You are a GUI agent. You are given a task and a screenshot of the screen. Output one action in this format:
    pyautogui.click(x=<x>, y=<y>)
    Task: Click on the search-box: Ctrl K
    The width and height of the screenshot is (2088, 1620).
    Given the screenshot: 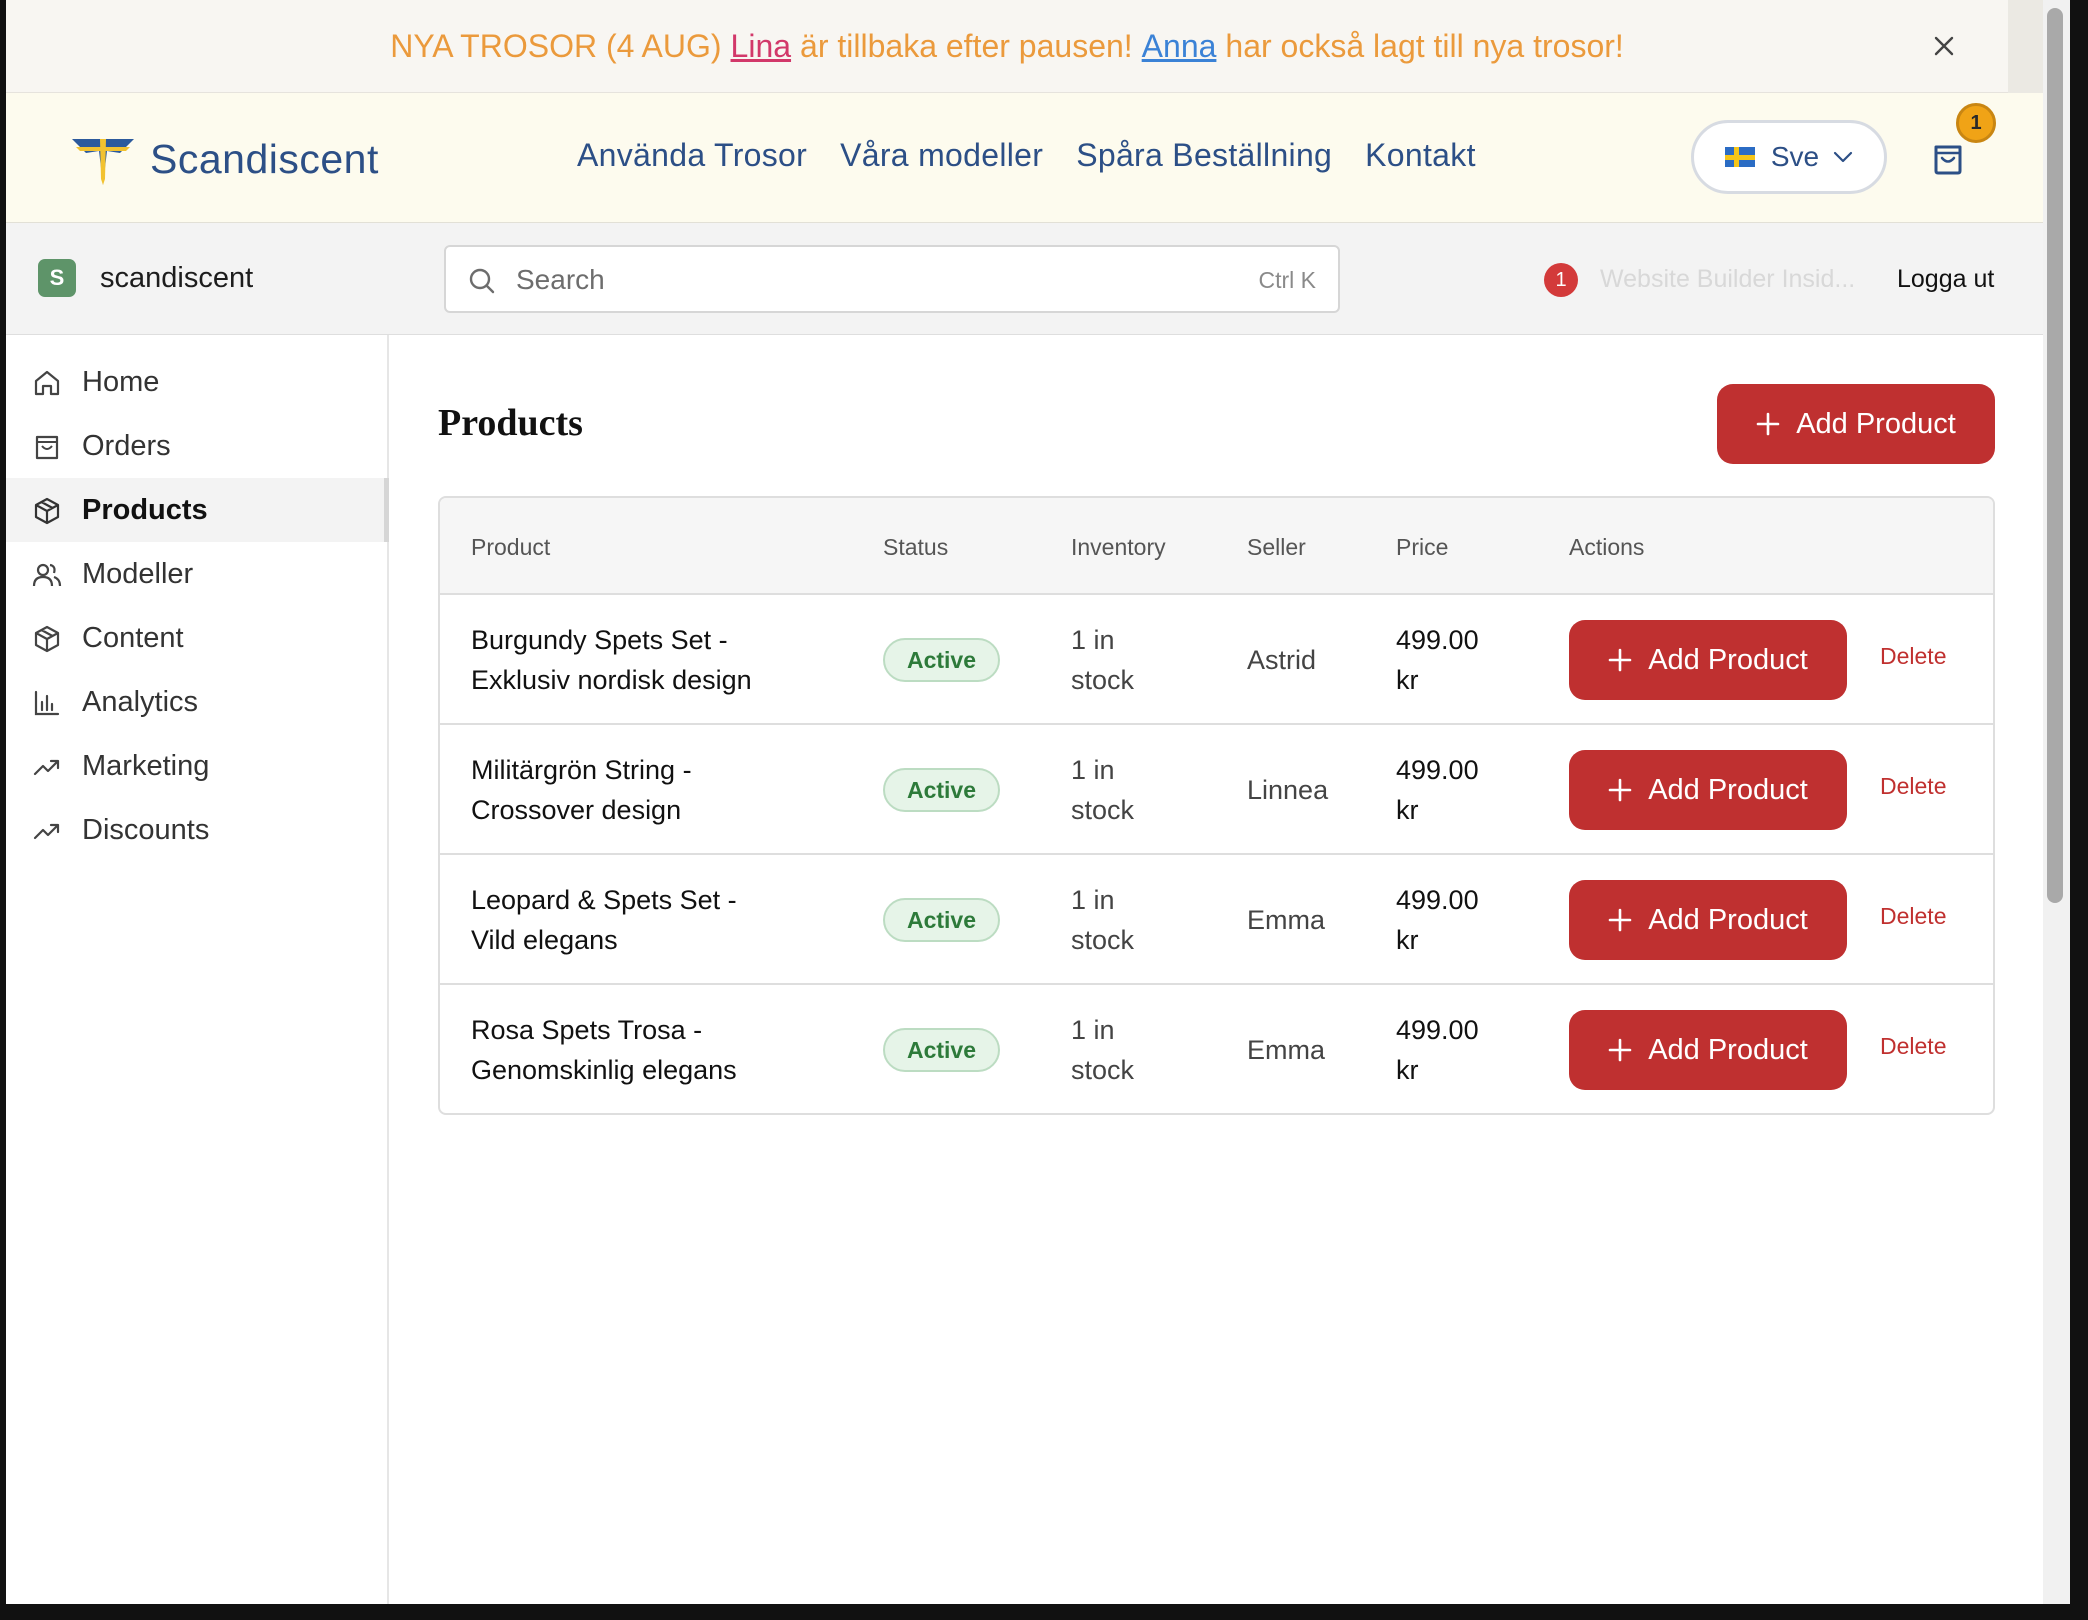 What is the action you would take?
    pyautogui.click(x=892, y=279)
    